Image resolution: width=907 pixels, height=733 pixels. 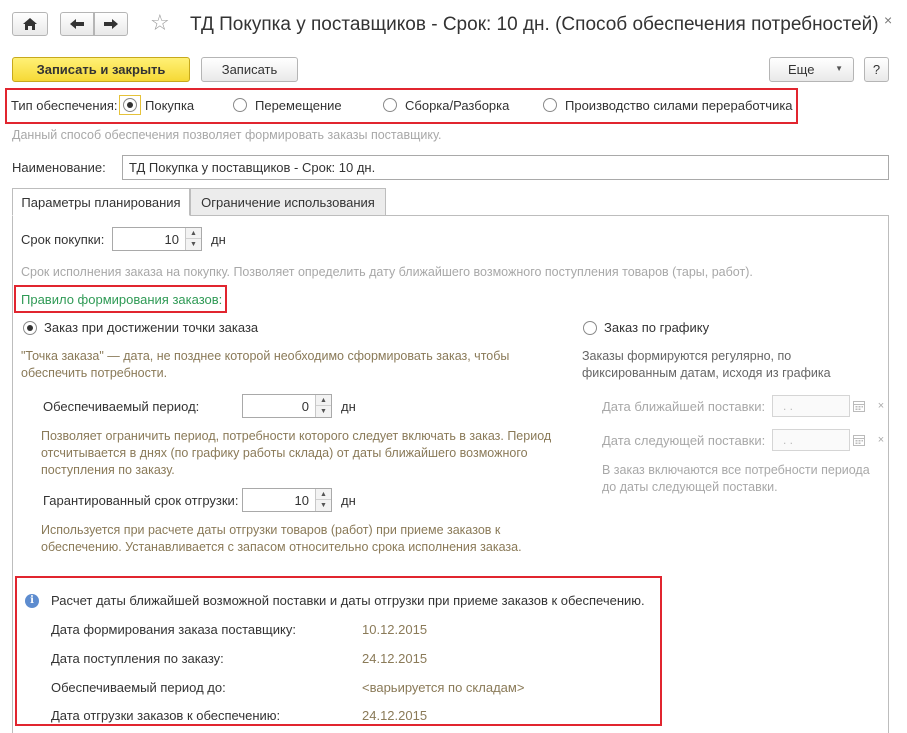 I want to click on info-icon: i, so click(x=32, y=601).